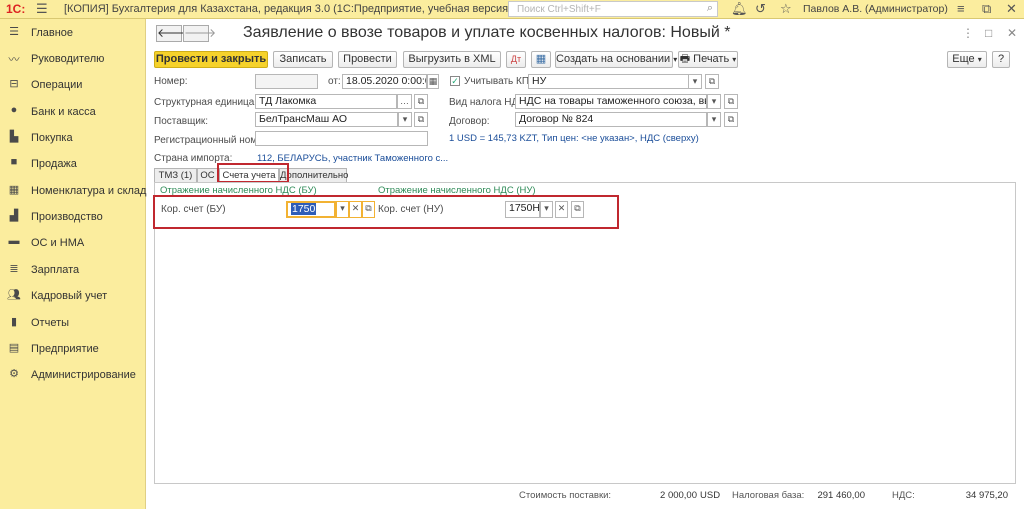 This screenshot has height=509, width=1024. I want to click on sidebar-item-label: Кадровый учет, so click(69, 296).